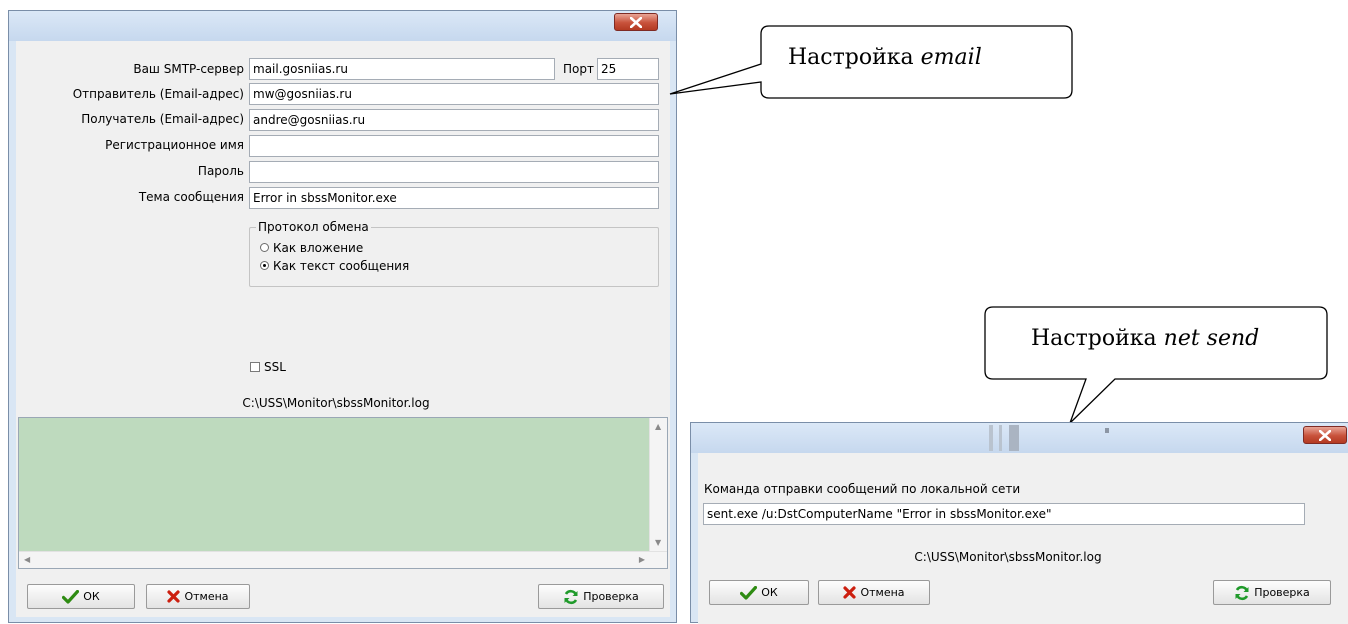 The width and height of the screenshot is (1348, 624). I want to click on scroll-down-arrow-icon: ▼, so click(658, 543).